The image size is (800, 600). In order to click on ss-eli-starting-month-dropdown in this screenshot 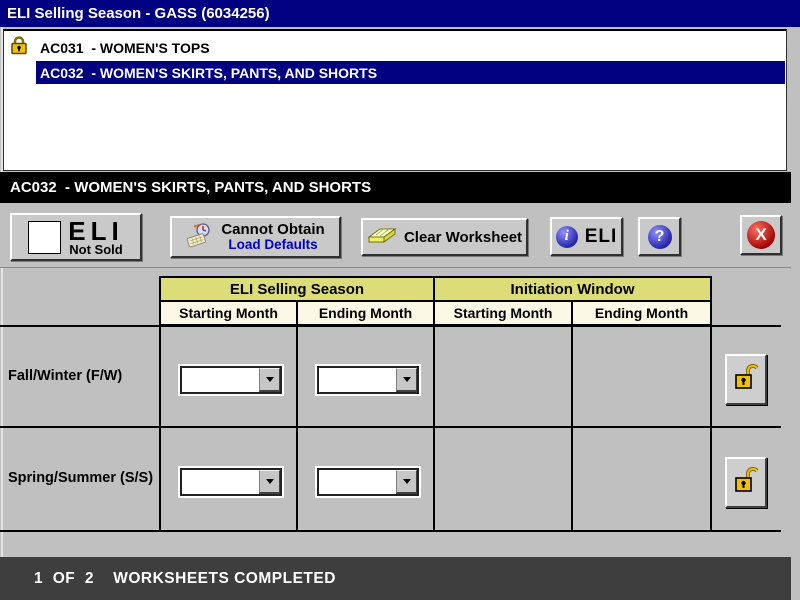, I will do `click(231, 482)`.